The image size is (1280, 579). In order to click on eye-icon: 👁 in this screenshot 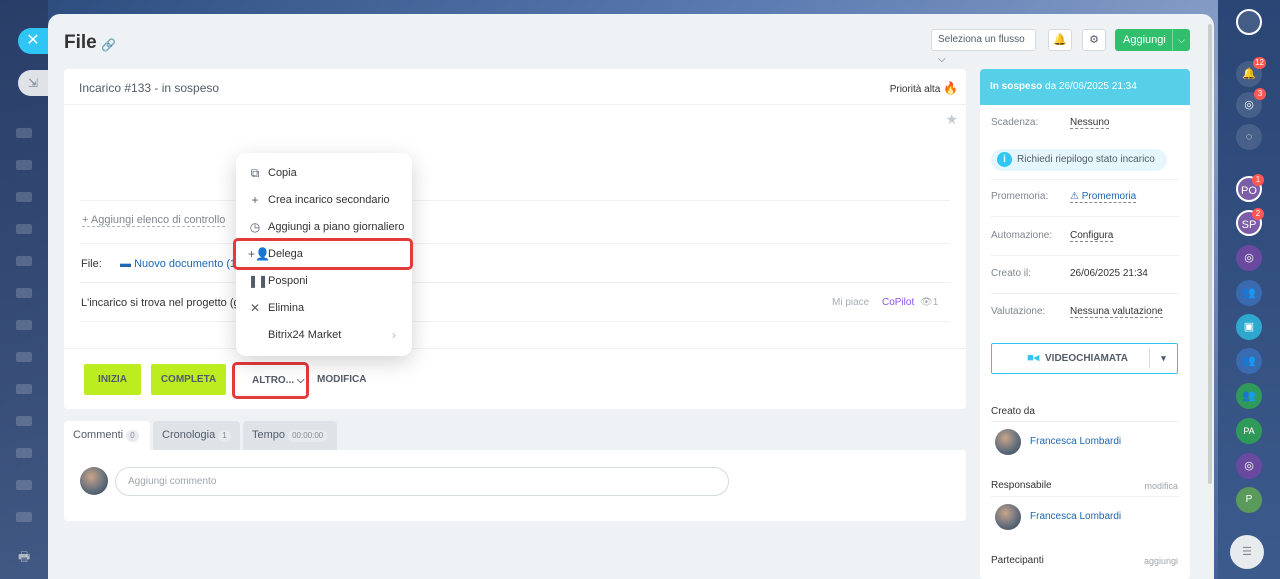, I will do `click(926, 302)`.